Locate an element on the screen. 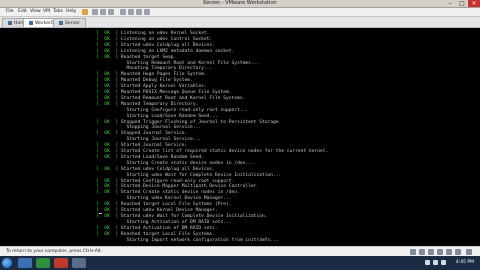 This screenshot has height=270, width=480. power-icon is located at coordinates (85, 12).